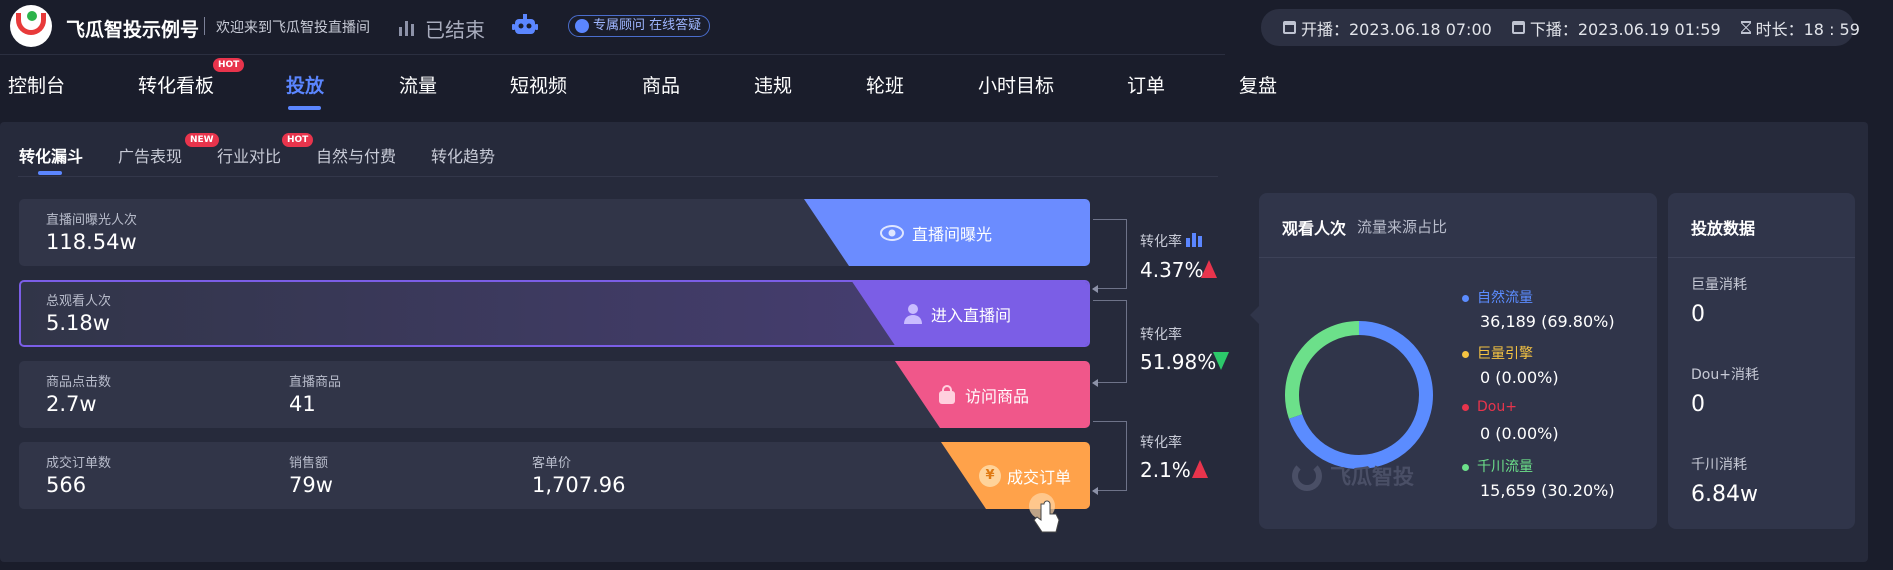  I want to click on welcome-text: 欢迎来到飞瓜智投直播间, so click(293, 28).